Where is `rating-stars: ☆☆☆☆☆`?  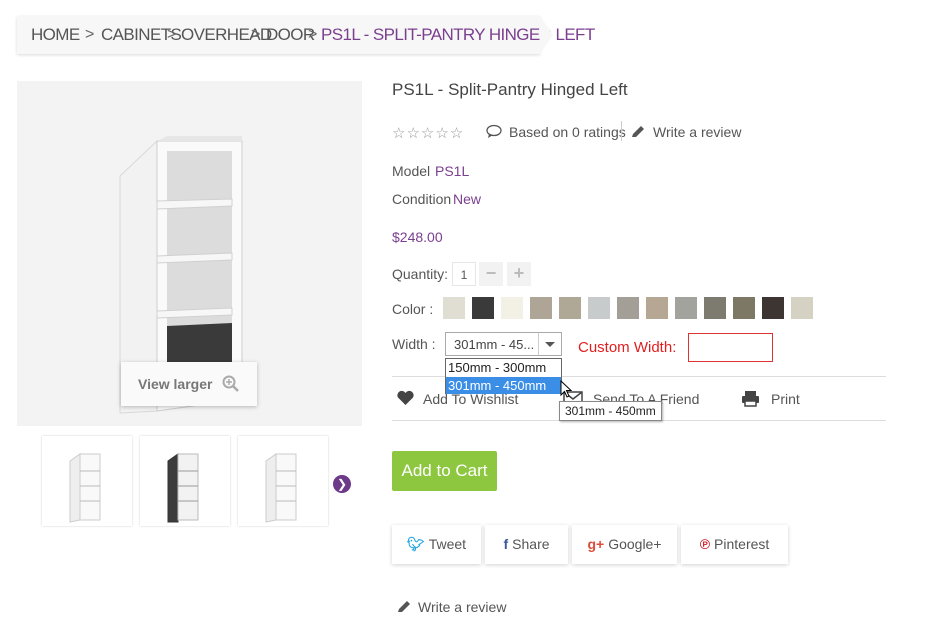
rating-stars: ☆☆☆☆☆ is located at coordinates (428, 133).